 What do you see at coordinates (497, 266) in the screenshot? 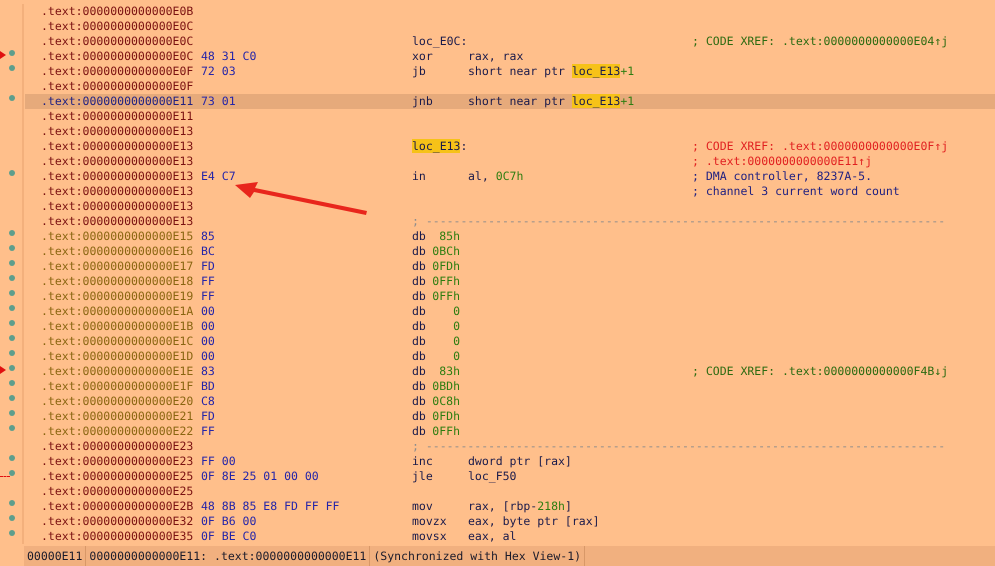
I see `listing-line: .text:0000000000000E17 FD db 0FDh` at bounding box center [497, 266].